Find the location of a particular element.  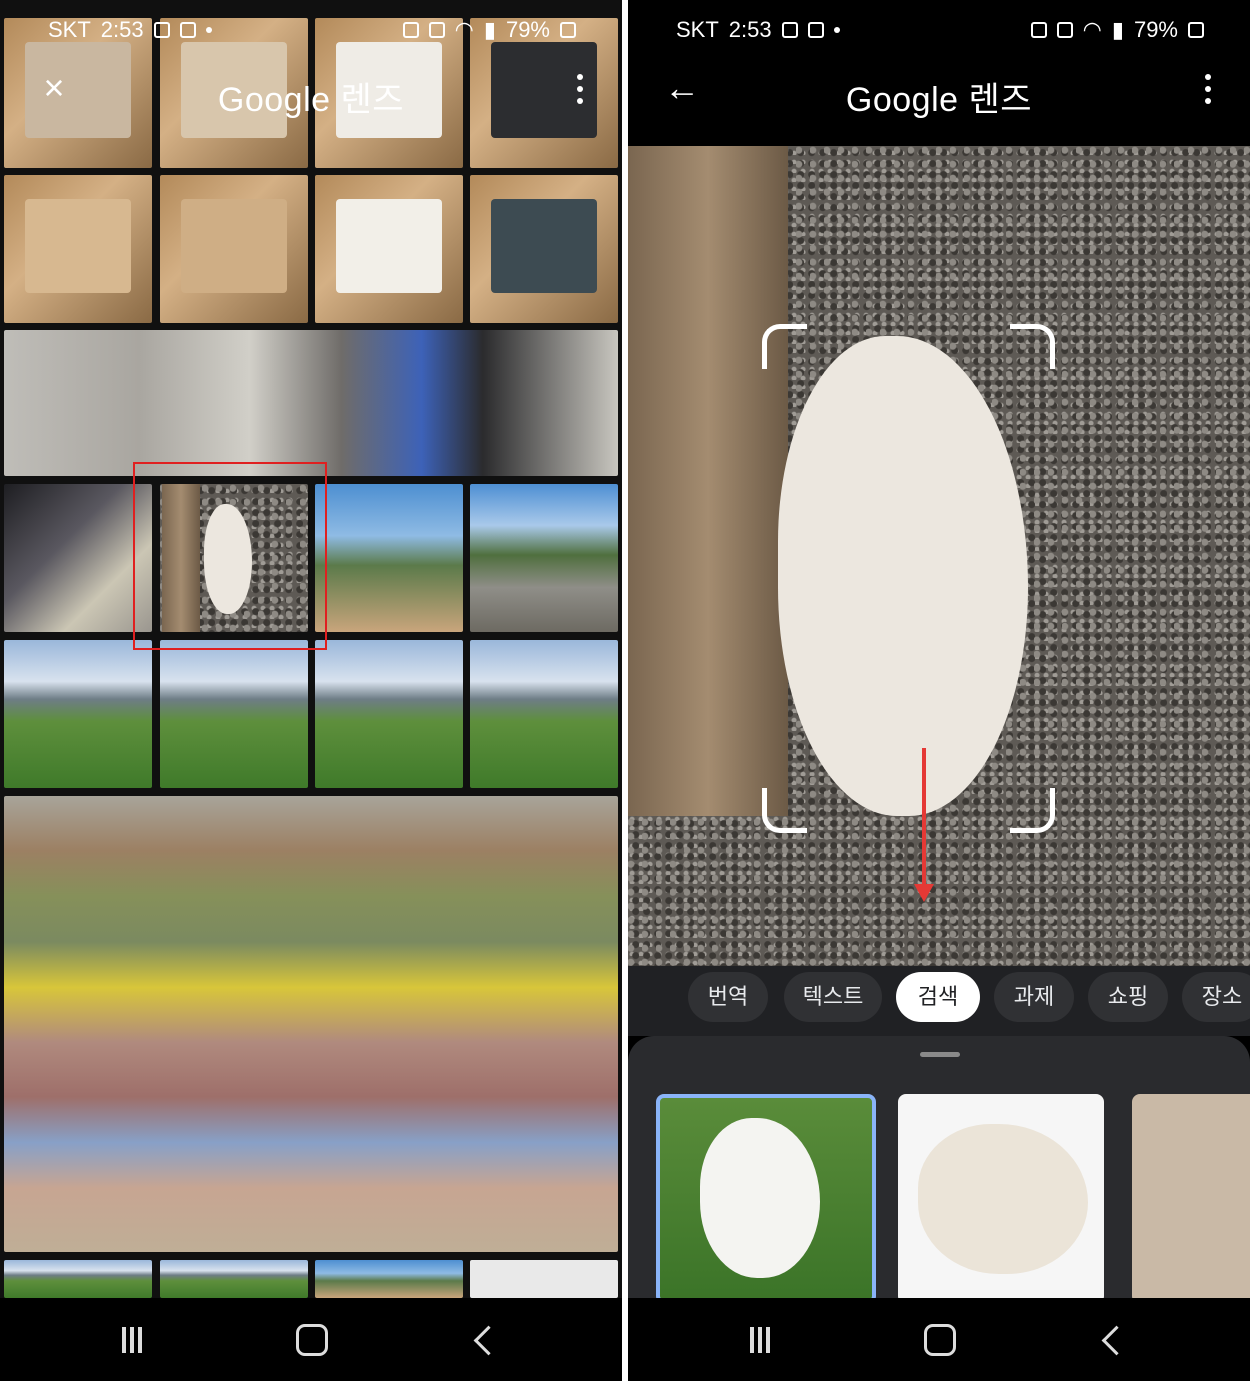

crop-corner-bottom-right is located at coordinates (1032, 810).